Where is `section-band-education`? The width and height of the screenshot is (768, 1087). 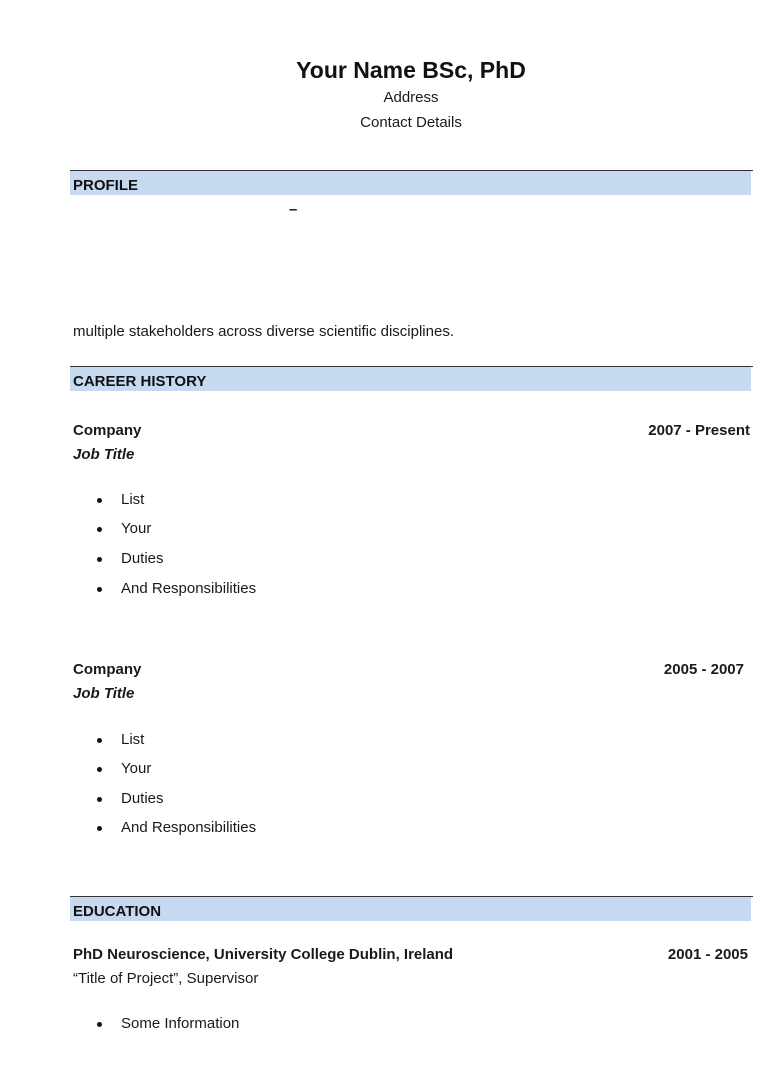
section-band-education is located at coordinates (410, 909).